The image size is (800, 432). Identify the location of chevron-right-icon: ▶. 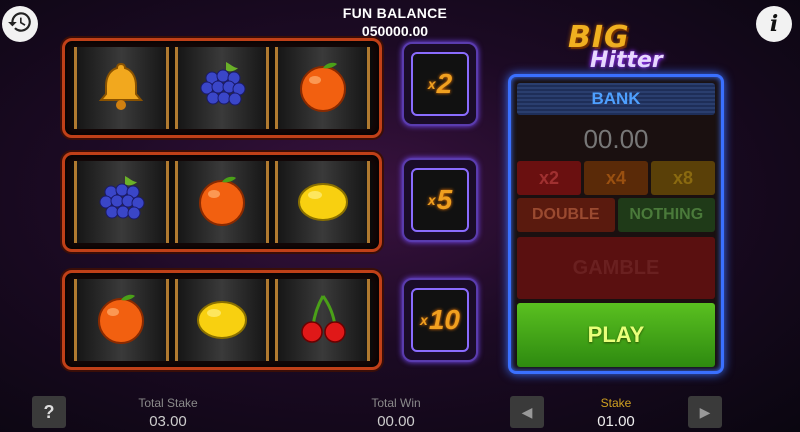
(705, 411).